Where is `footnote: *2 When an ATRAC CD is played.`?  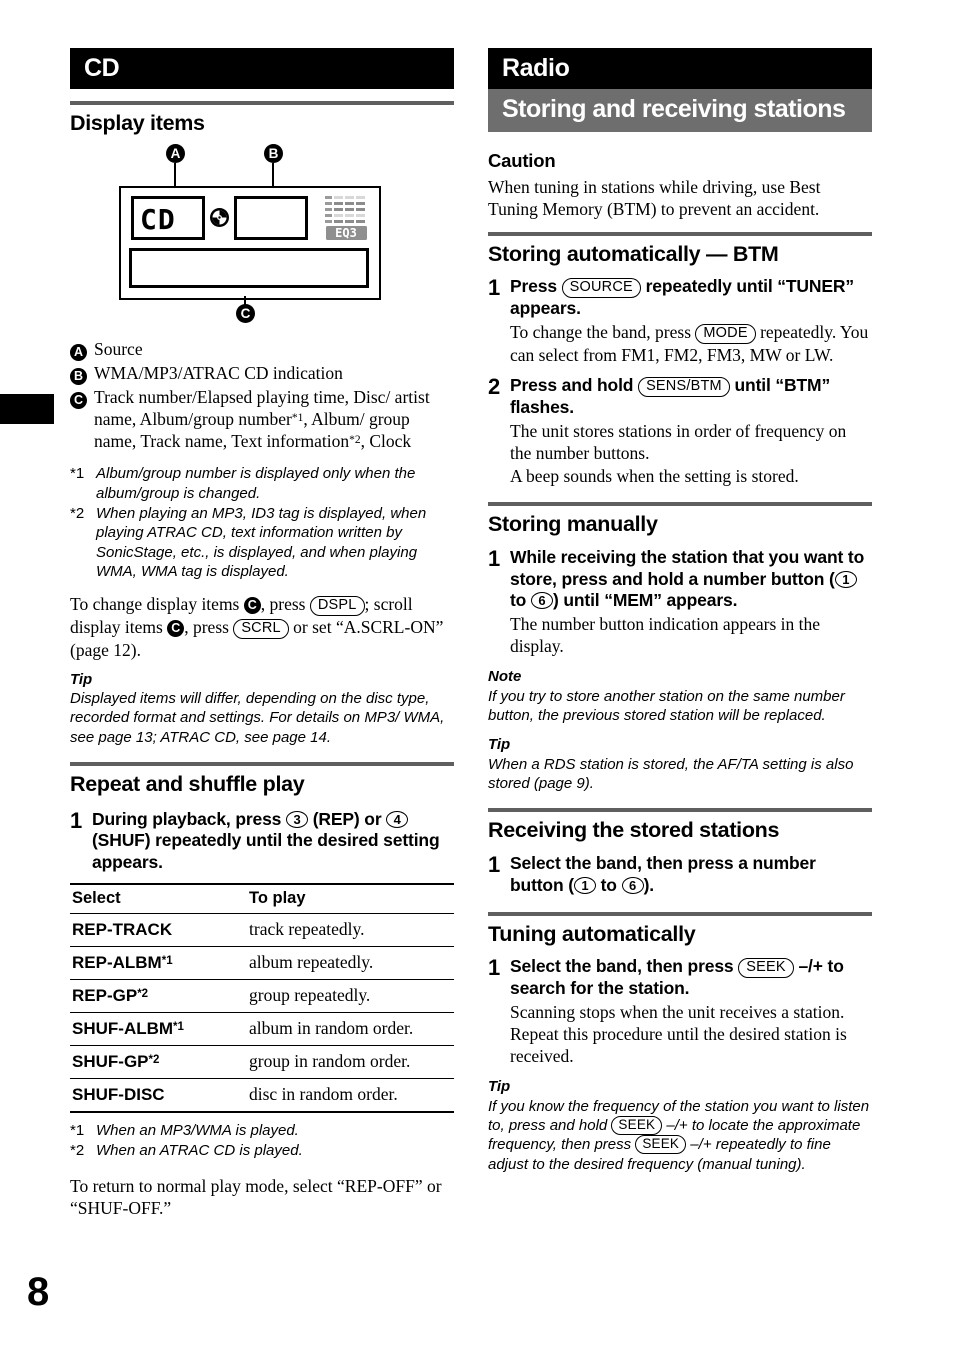 footnote: *2 When an ATRAC CD is played. is located at coordinates (262, 1150).